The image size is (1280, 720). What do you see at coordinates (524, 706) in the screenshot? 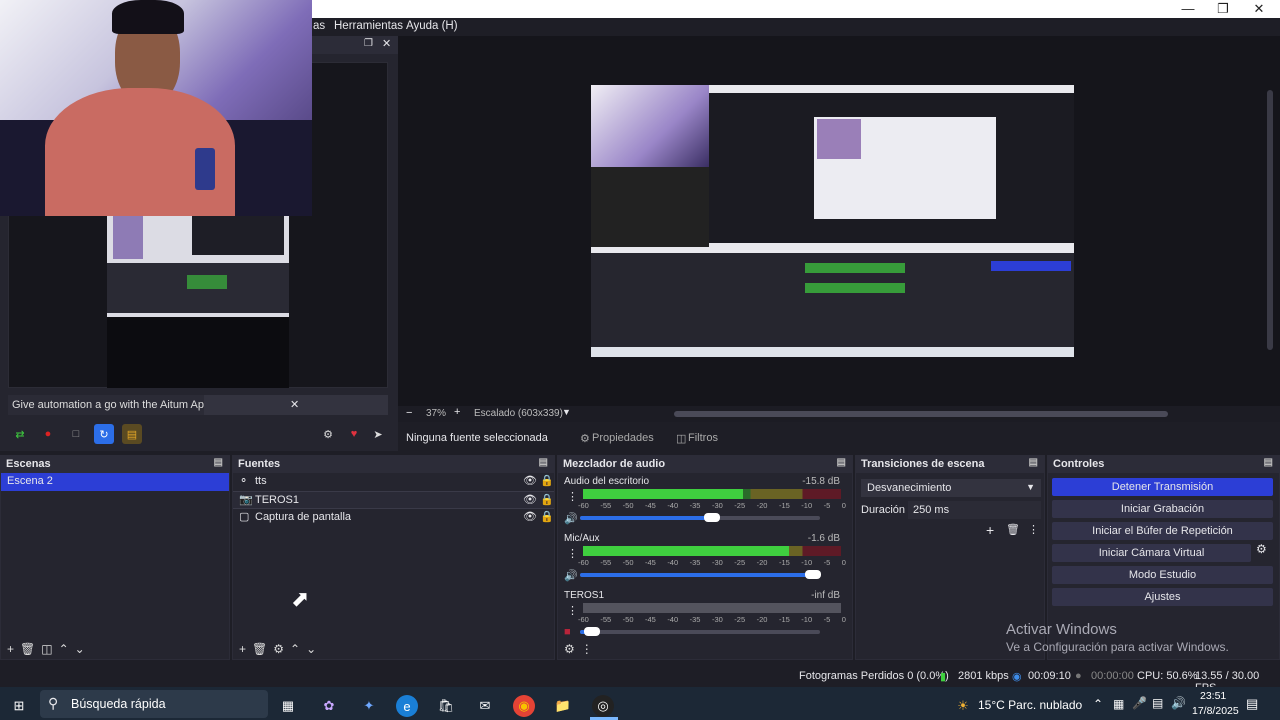
I see `chrome-icon: ◉` at bounding box center [524, 706].